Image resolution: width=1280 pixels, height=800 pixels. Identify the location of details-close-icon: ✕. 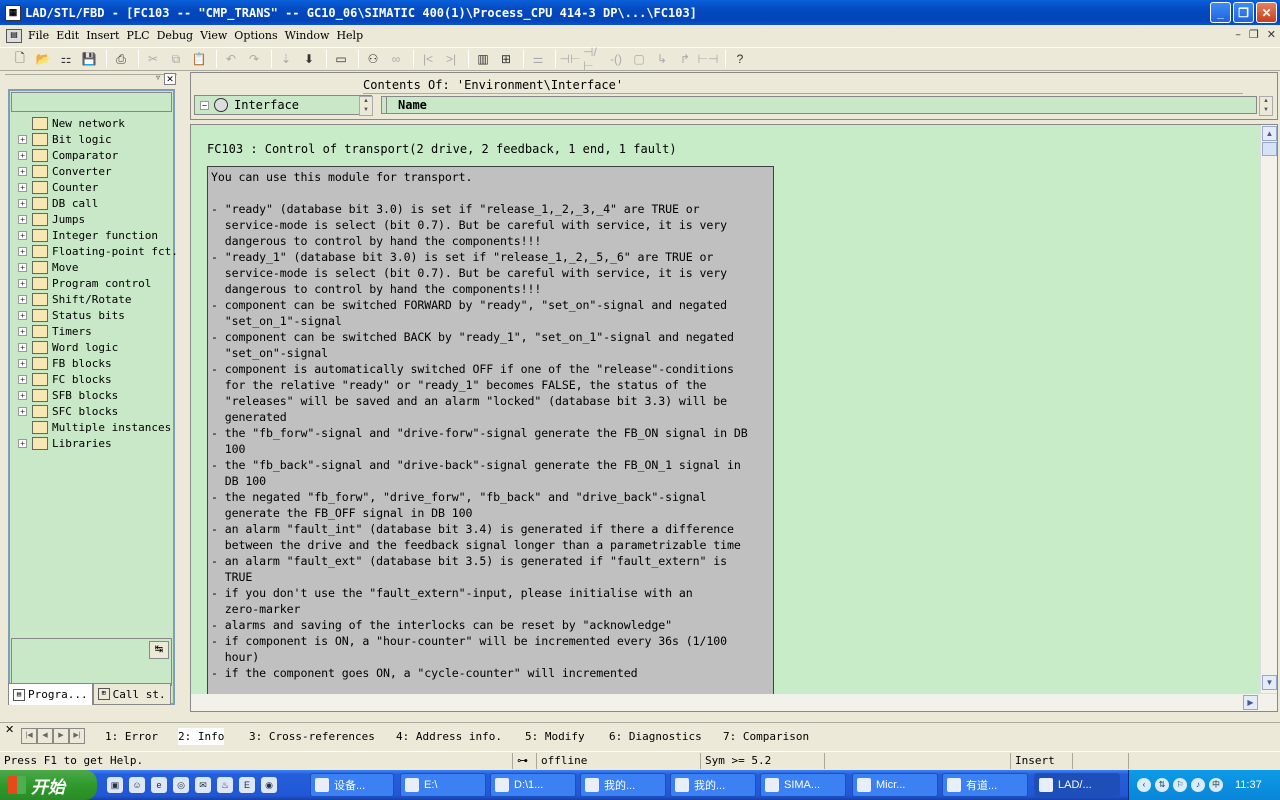
(9, 729).